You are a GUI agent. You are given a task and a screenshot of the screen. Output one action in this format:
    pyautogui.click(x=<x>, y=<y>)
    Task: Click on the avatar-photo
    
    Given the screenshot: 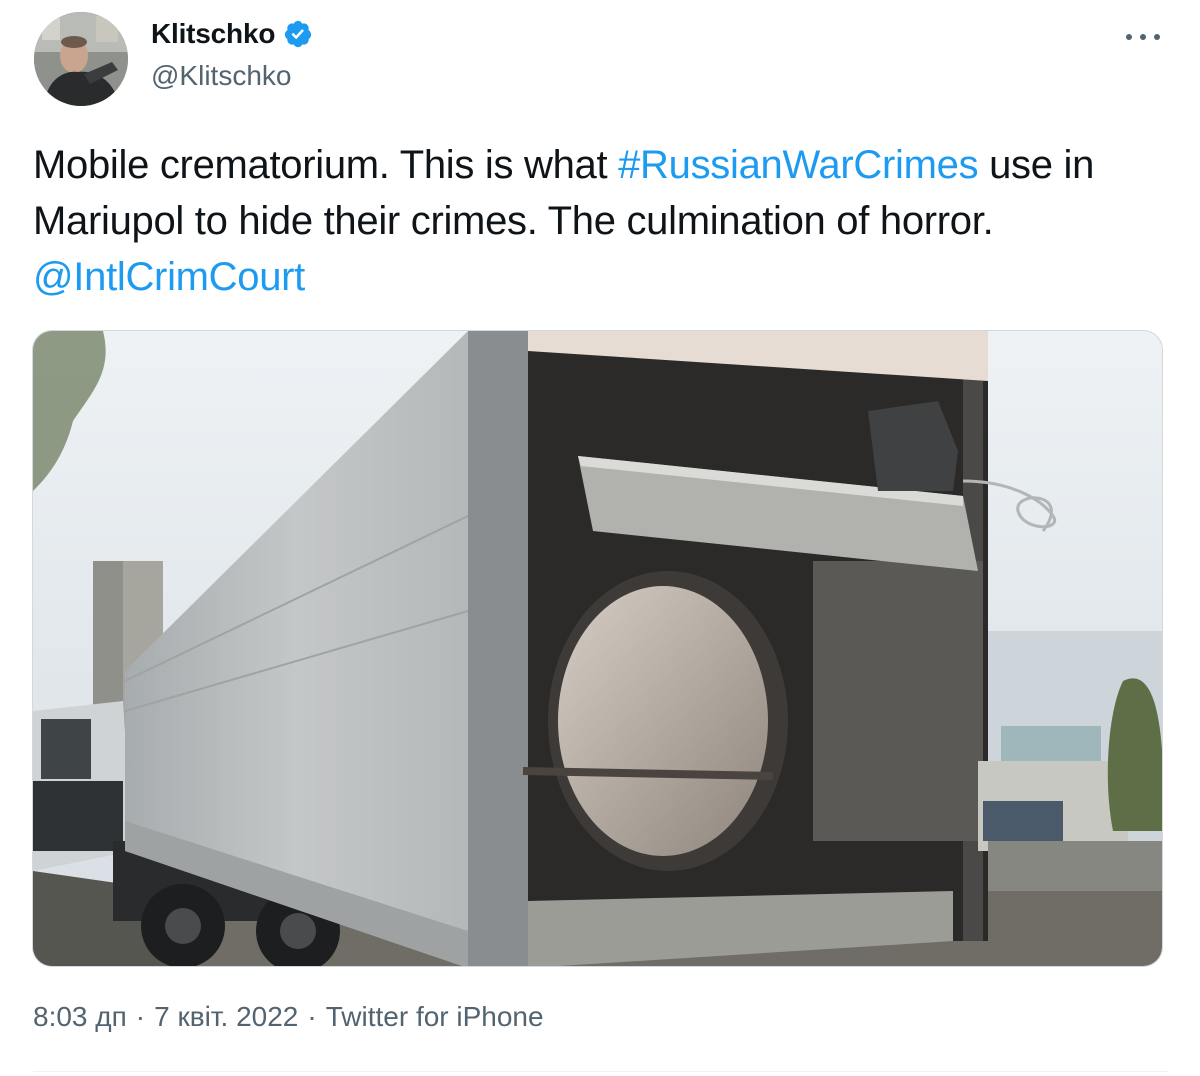 What is the action you would take?
    pyautogui.click(x=81, y=59)
    